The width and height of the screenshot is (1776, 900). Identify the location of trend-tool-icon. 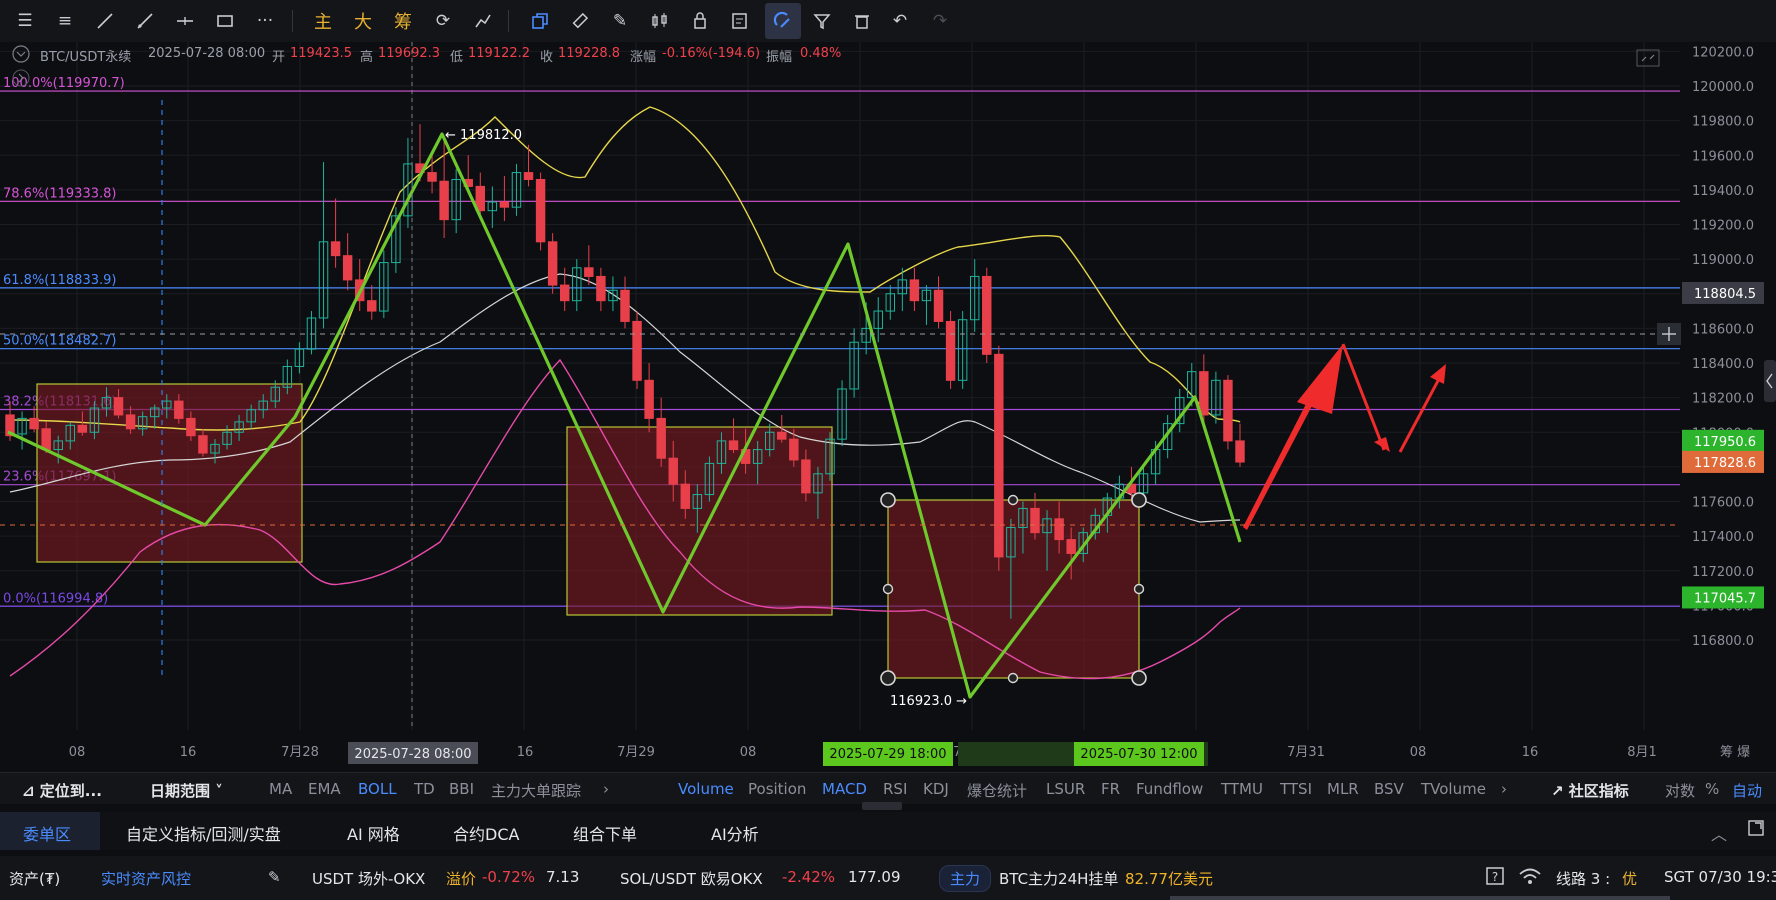
(483, 21).